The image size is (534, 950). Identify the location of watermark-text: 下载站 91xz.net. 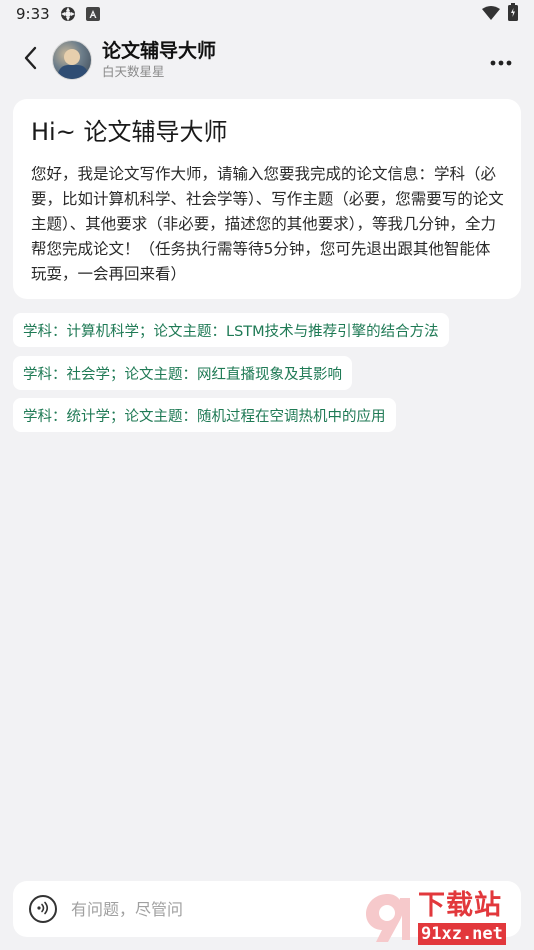
(462, 918).